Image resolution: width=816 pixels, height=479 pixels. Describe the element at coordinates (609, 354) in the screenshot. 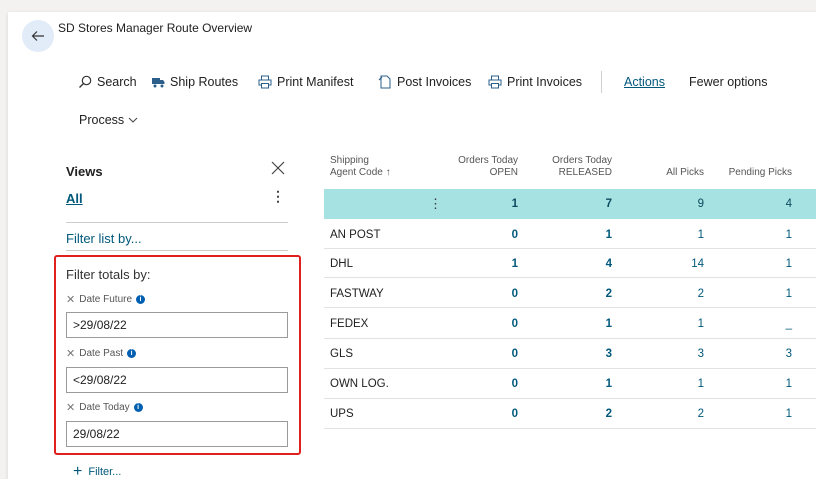

I see `cell-released: 3` at that location.